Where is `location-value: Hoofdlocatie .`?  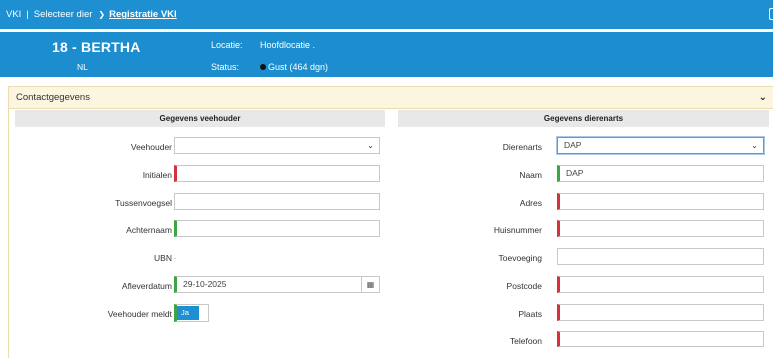
location-value: Hoofdlocatie . is located at coordinates (288, 45).